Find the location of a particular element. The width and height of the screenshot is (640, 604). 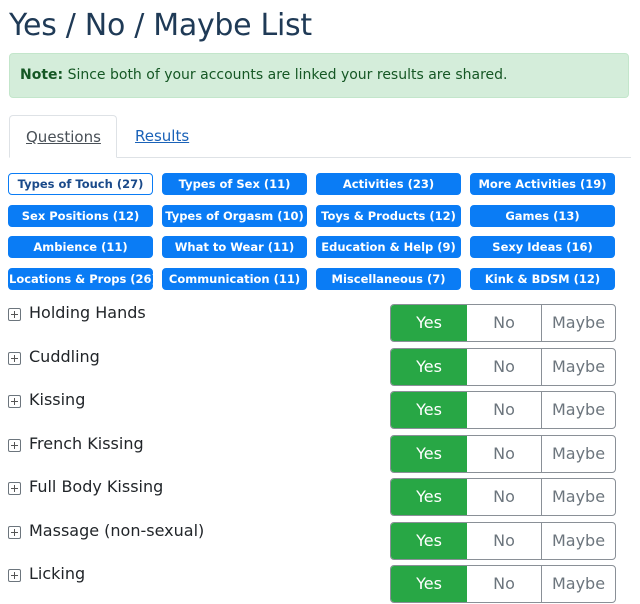

category-button: Types of Sex (11) is located at coordinates (234, 184).